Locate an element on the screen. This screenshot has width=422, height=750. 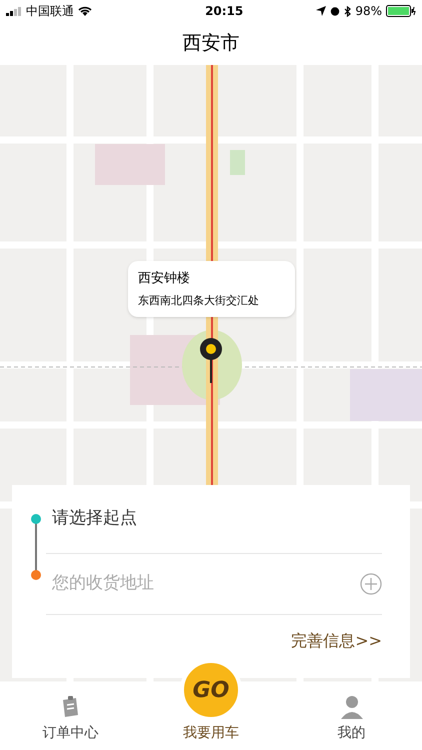
complete-info-link: 完善信息>> is located at coordinates (336, 641).